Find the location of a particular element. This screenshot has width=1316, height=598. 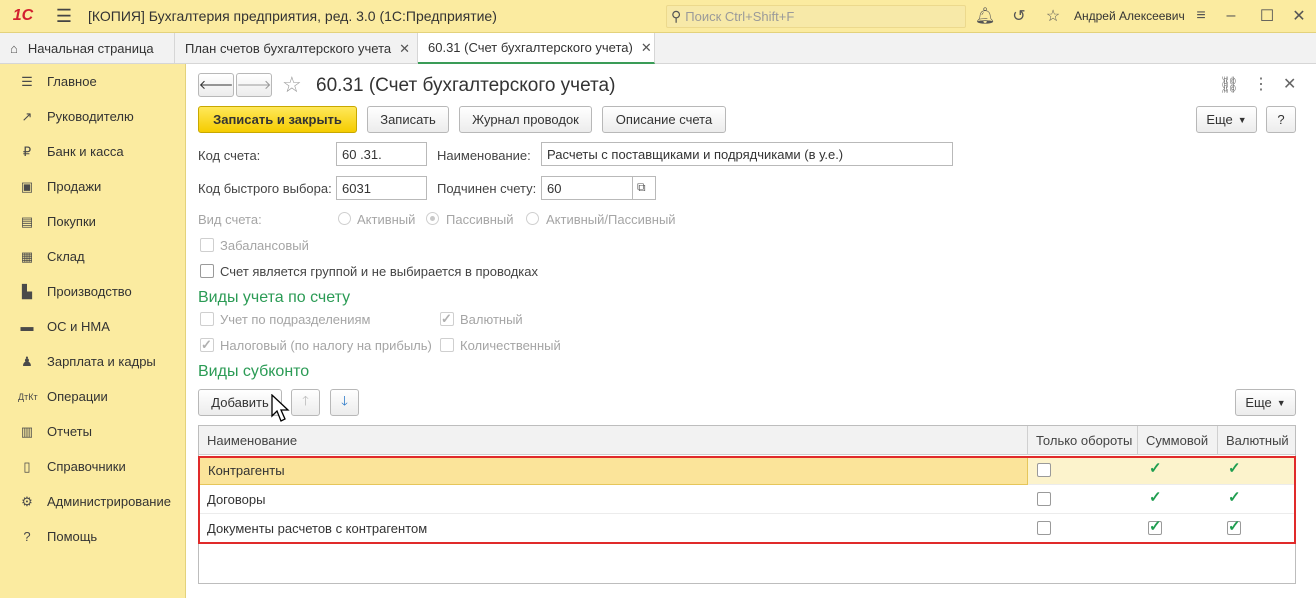

tab-label: Начальная страница is located at coordinates (90, 48).